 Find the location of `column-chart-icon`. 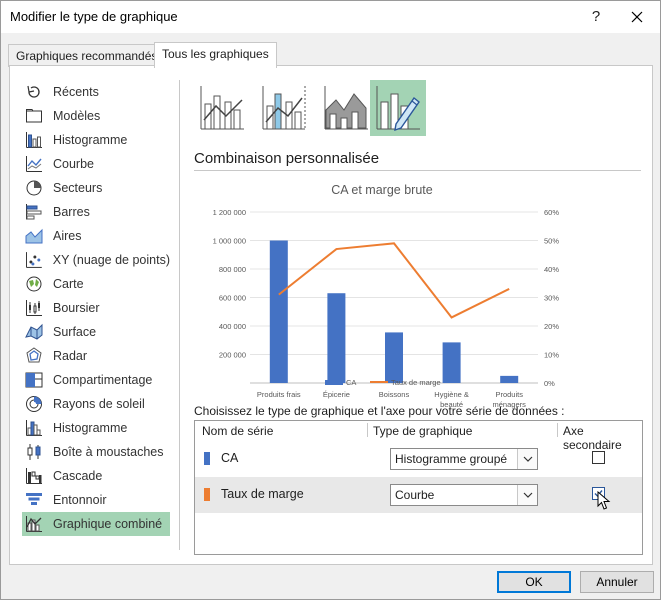

column-chart-icon is located at coordinates (34, 140).